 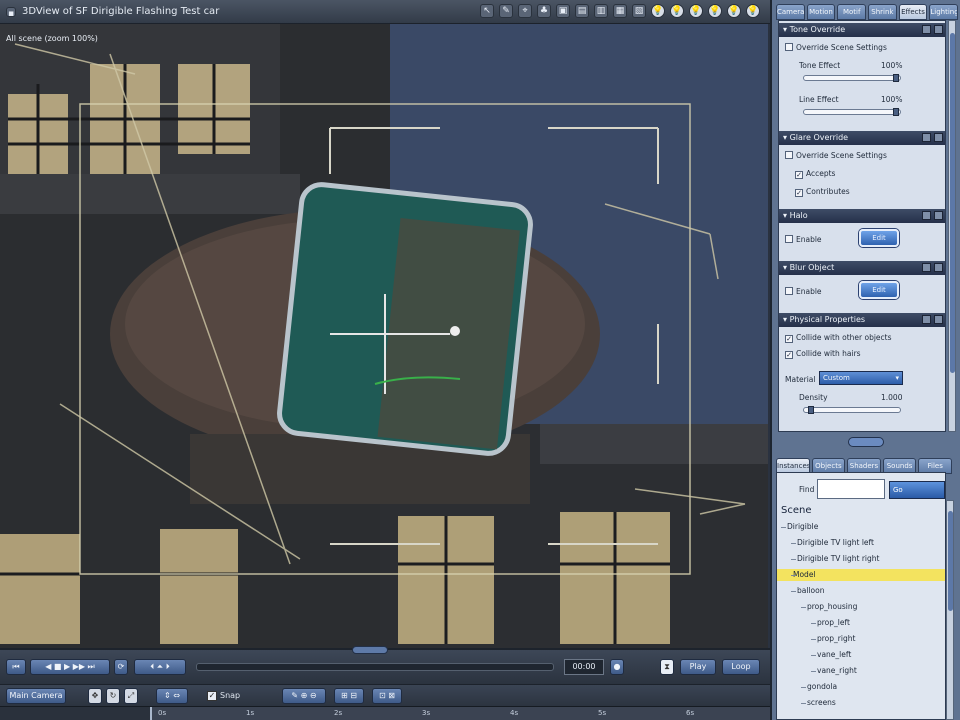 What do you see at coordinates (862, 228) in the screenshot?
I see `halo-section: ▾ Halo Enable Edit` at bounding box center [862, 228].